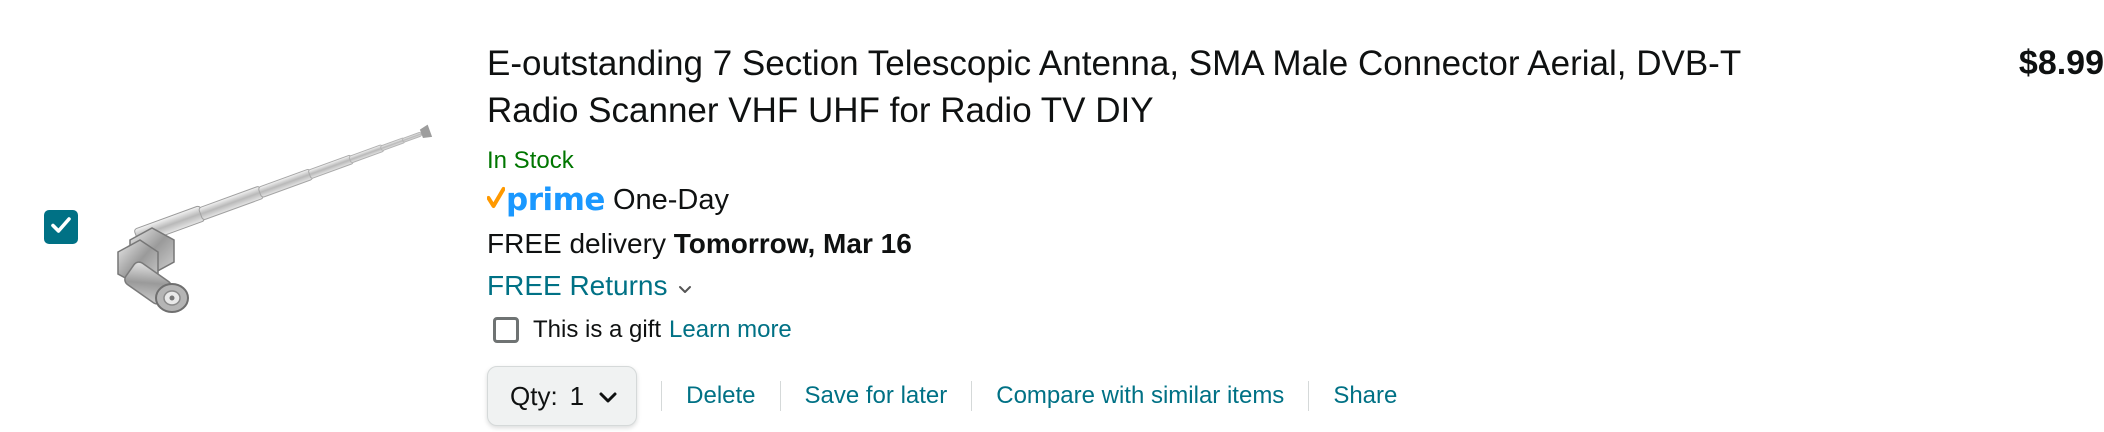  What do you see at coordinates (506, 330) in the screenshot?
I see `gift-checkbox` at bounding box center [506, 330].